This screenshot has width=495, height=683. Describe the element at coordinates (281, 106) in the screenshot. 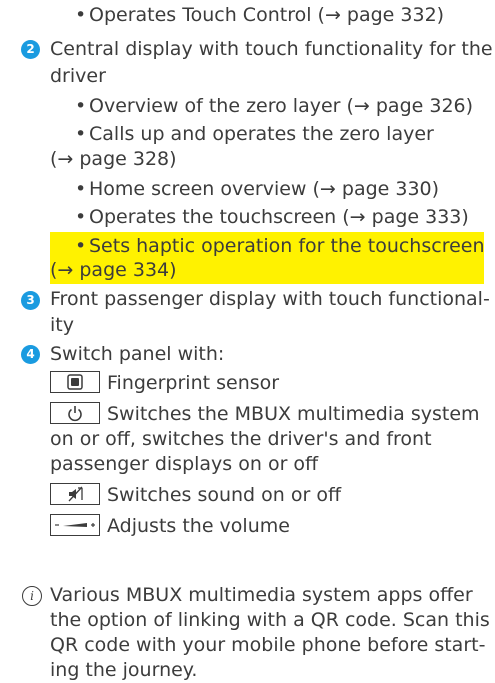

I see `bullet-text: Overview of the zero layer (→ page 326)` at that location.